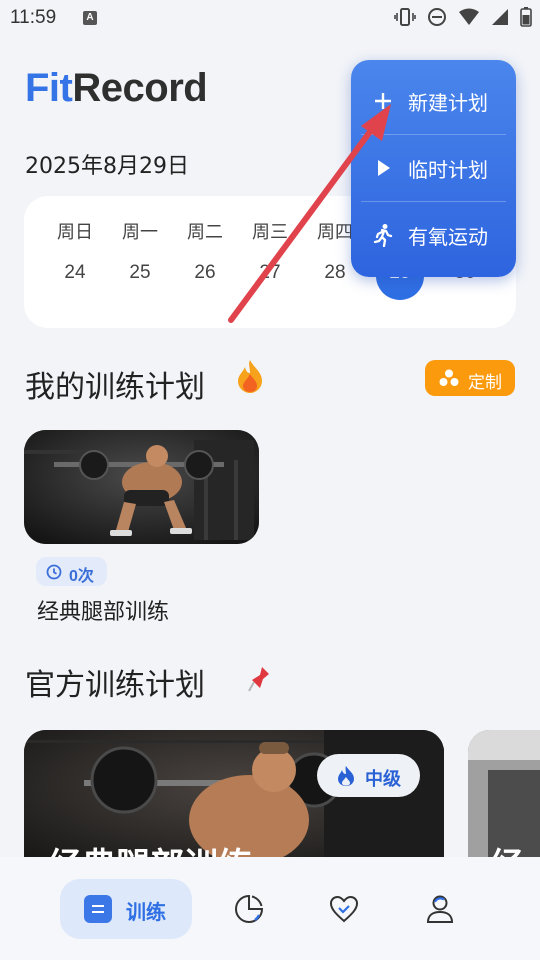 Image resolution: width=540 pixels, height=960 pixels. I want to click on play-icon, so click(384, 168).